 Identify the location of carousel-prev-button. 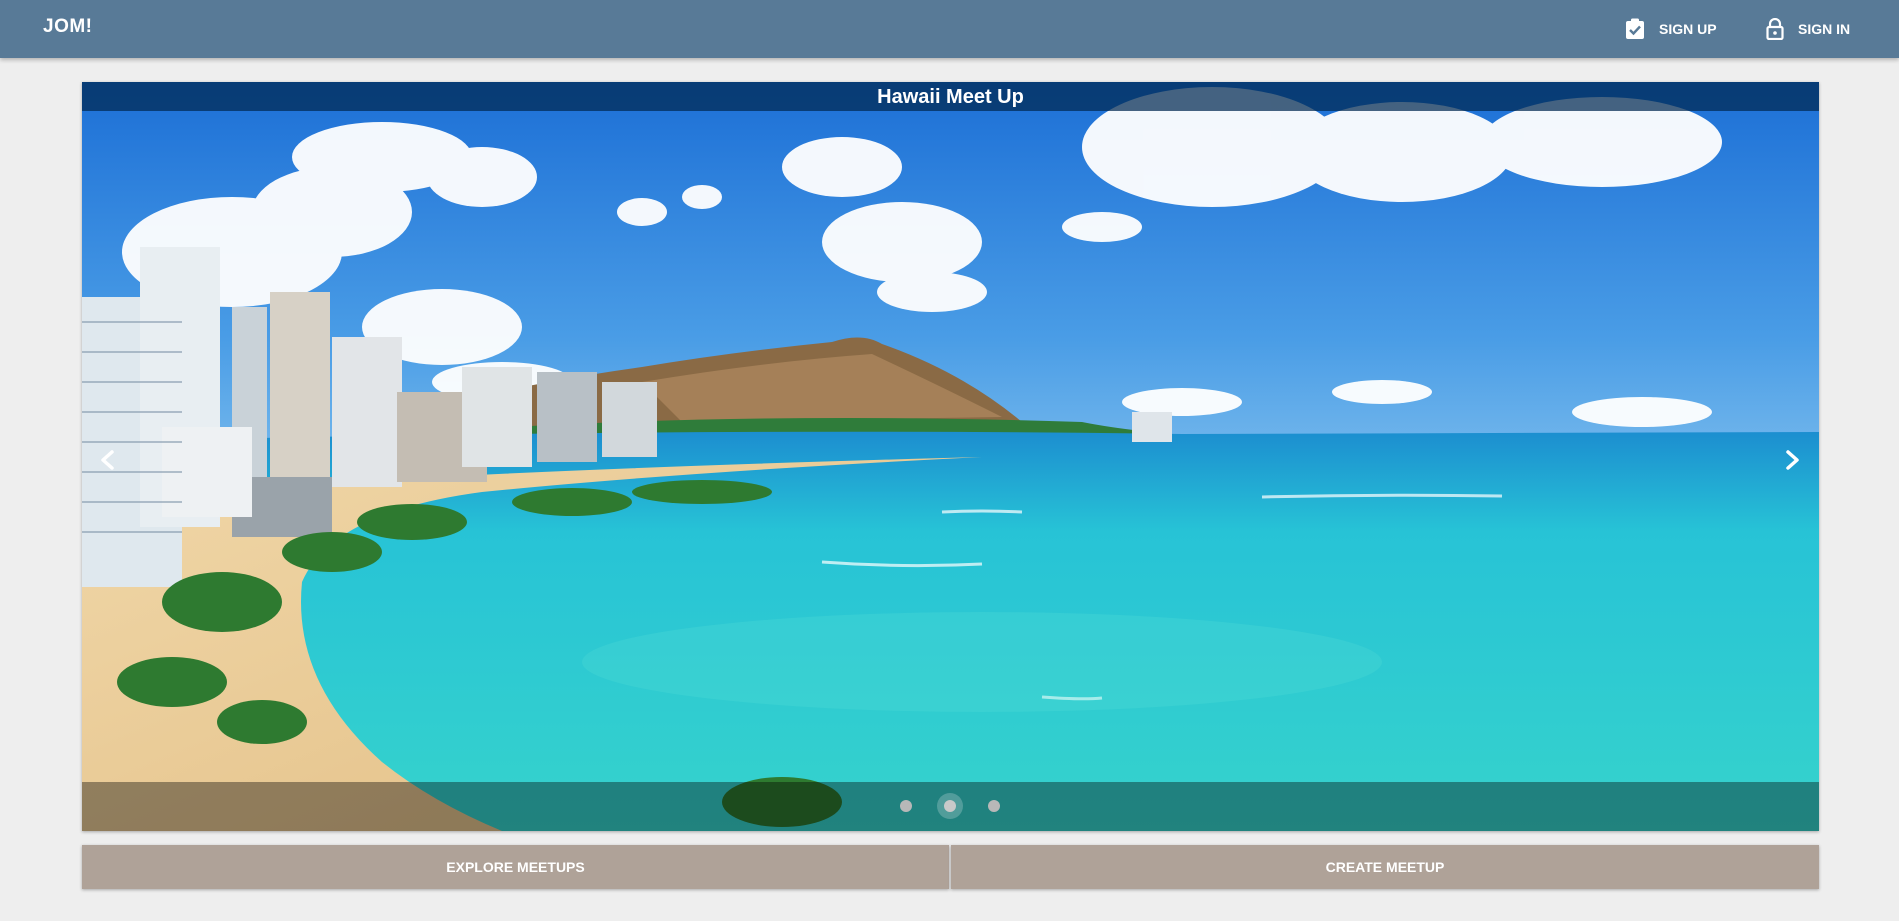
(108, 460).